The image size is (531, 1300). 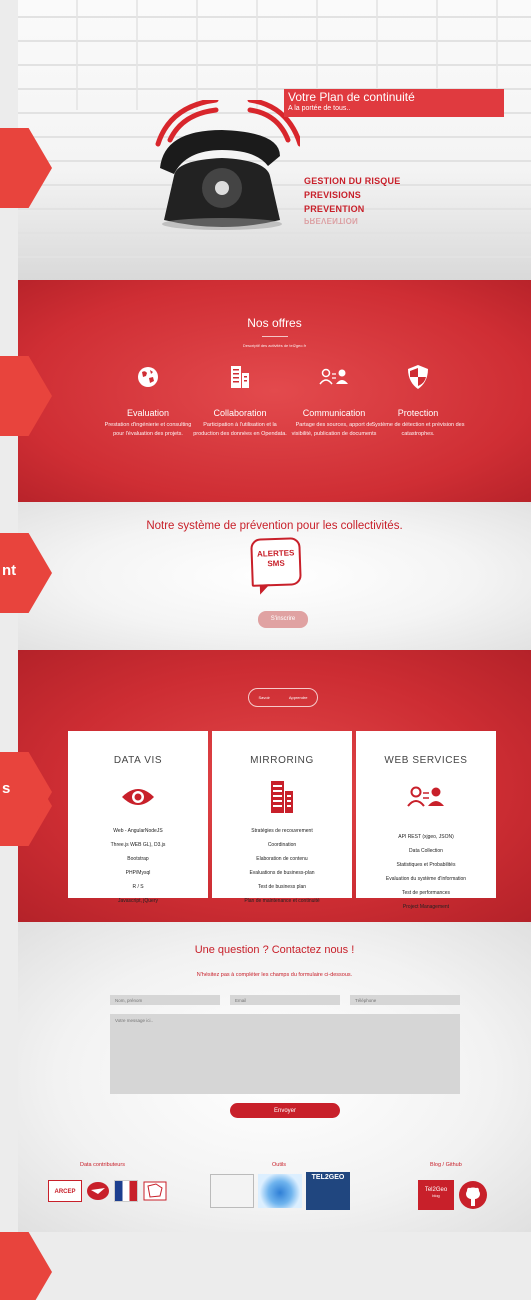 What do you see at coordinates (138, 760) in the screenshot?
I see `card-title: DATA VIS` at bounding box center [138, 760].